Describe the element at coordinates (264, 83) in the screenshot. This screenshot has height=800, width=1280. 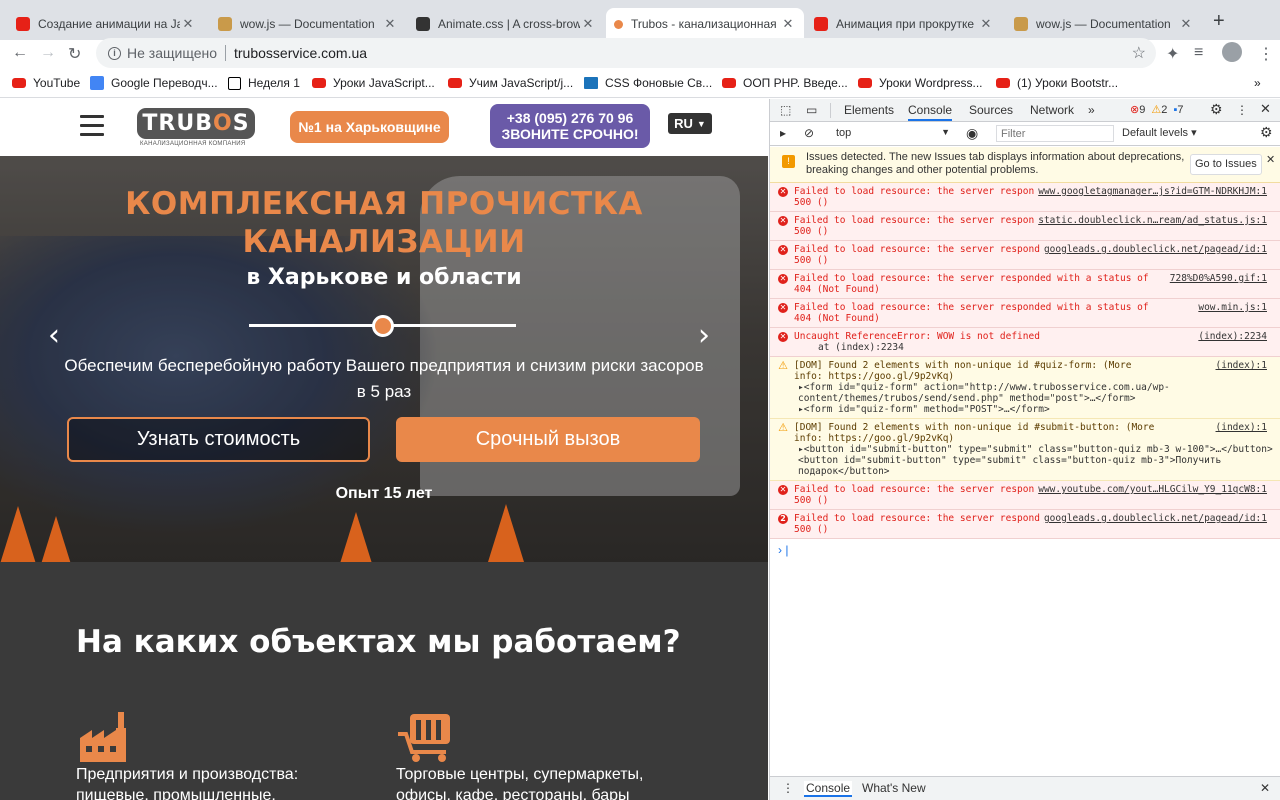
I see `bookmark-item: Неделя 1` at that location.